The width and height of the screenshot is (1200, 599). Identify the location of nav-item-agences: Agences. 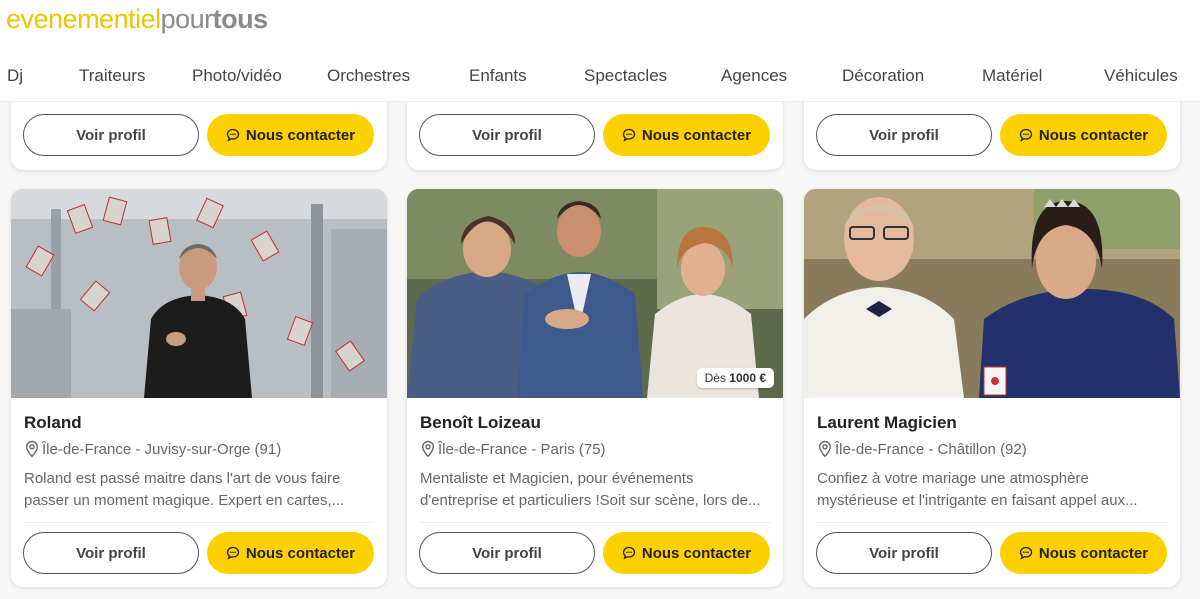
(754, 76).